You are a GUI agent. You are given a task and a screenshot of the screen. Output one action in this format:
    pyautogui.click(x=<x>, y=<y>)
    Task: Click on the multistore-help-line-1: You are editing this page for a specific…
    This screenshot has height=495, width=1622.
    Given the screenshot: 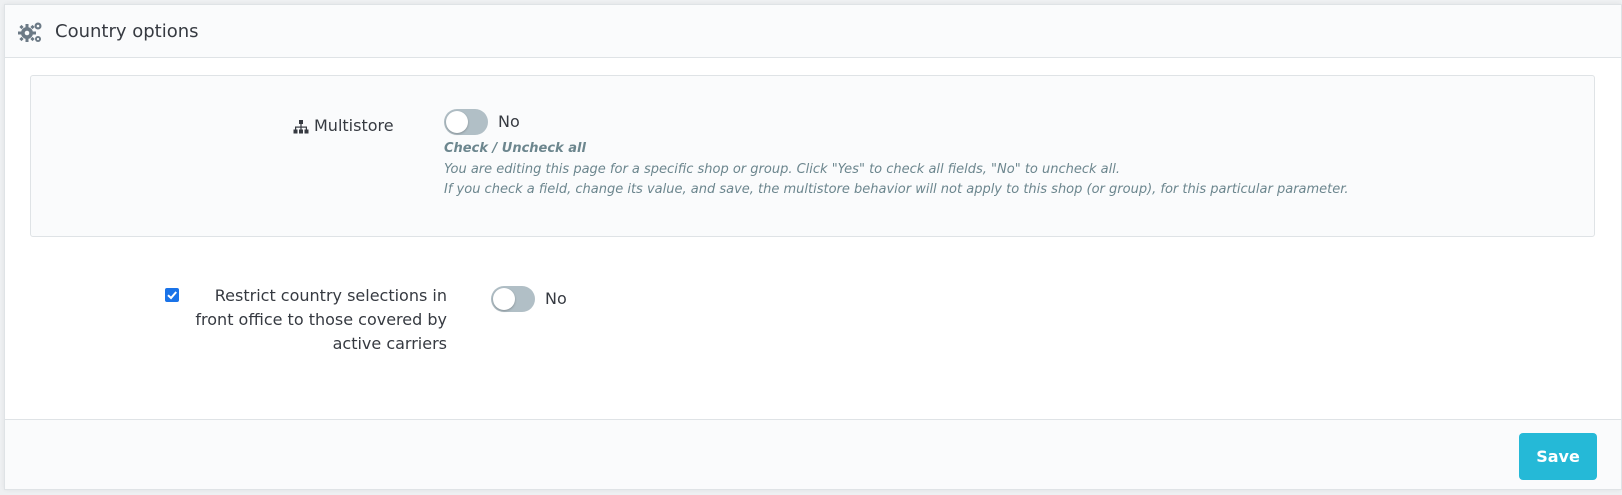 What is the action you would take?
    pyautogui.click(x=782, y=169)
    